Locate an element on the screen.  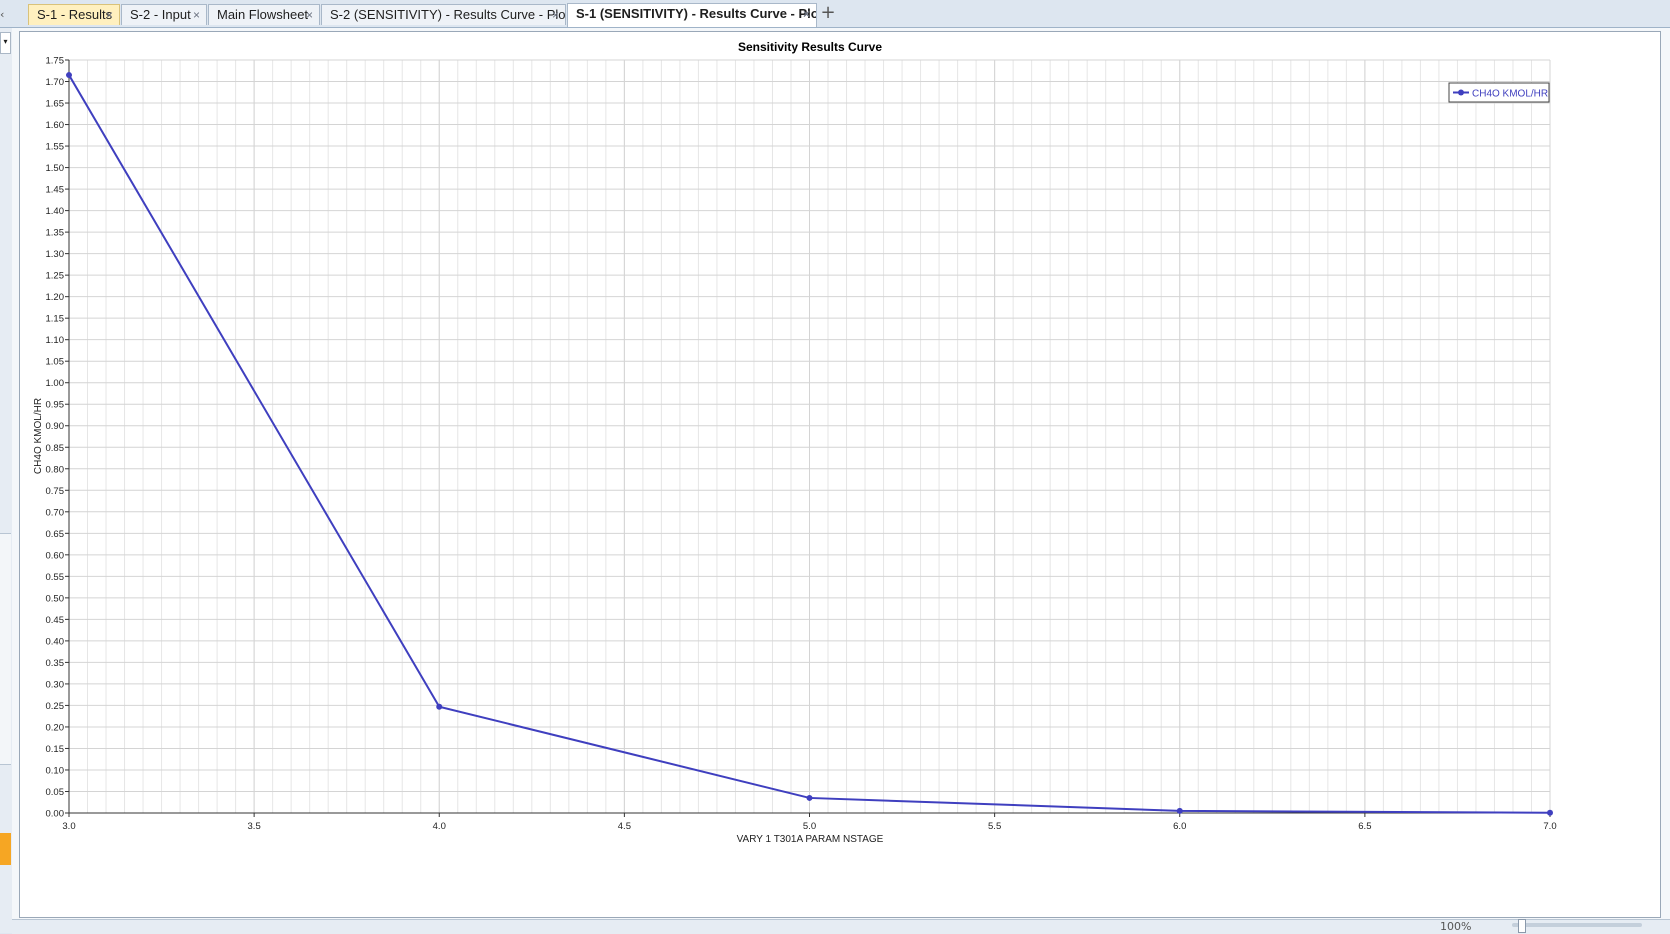
y-tick-label: 1.75 is located at coordinates (55, 61).